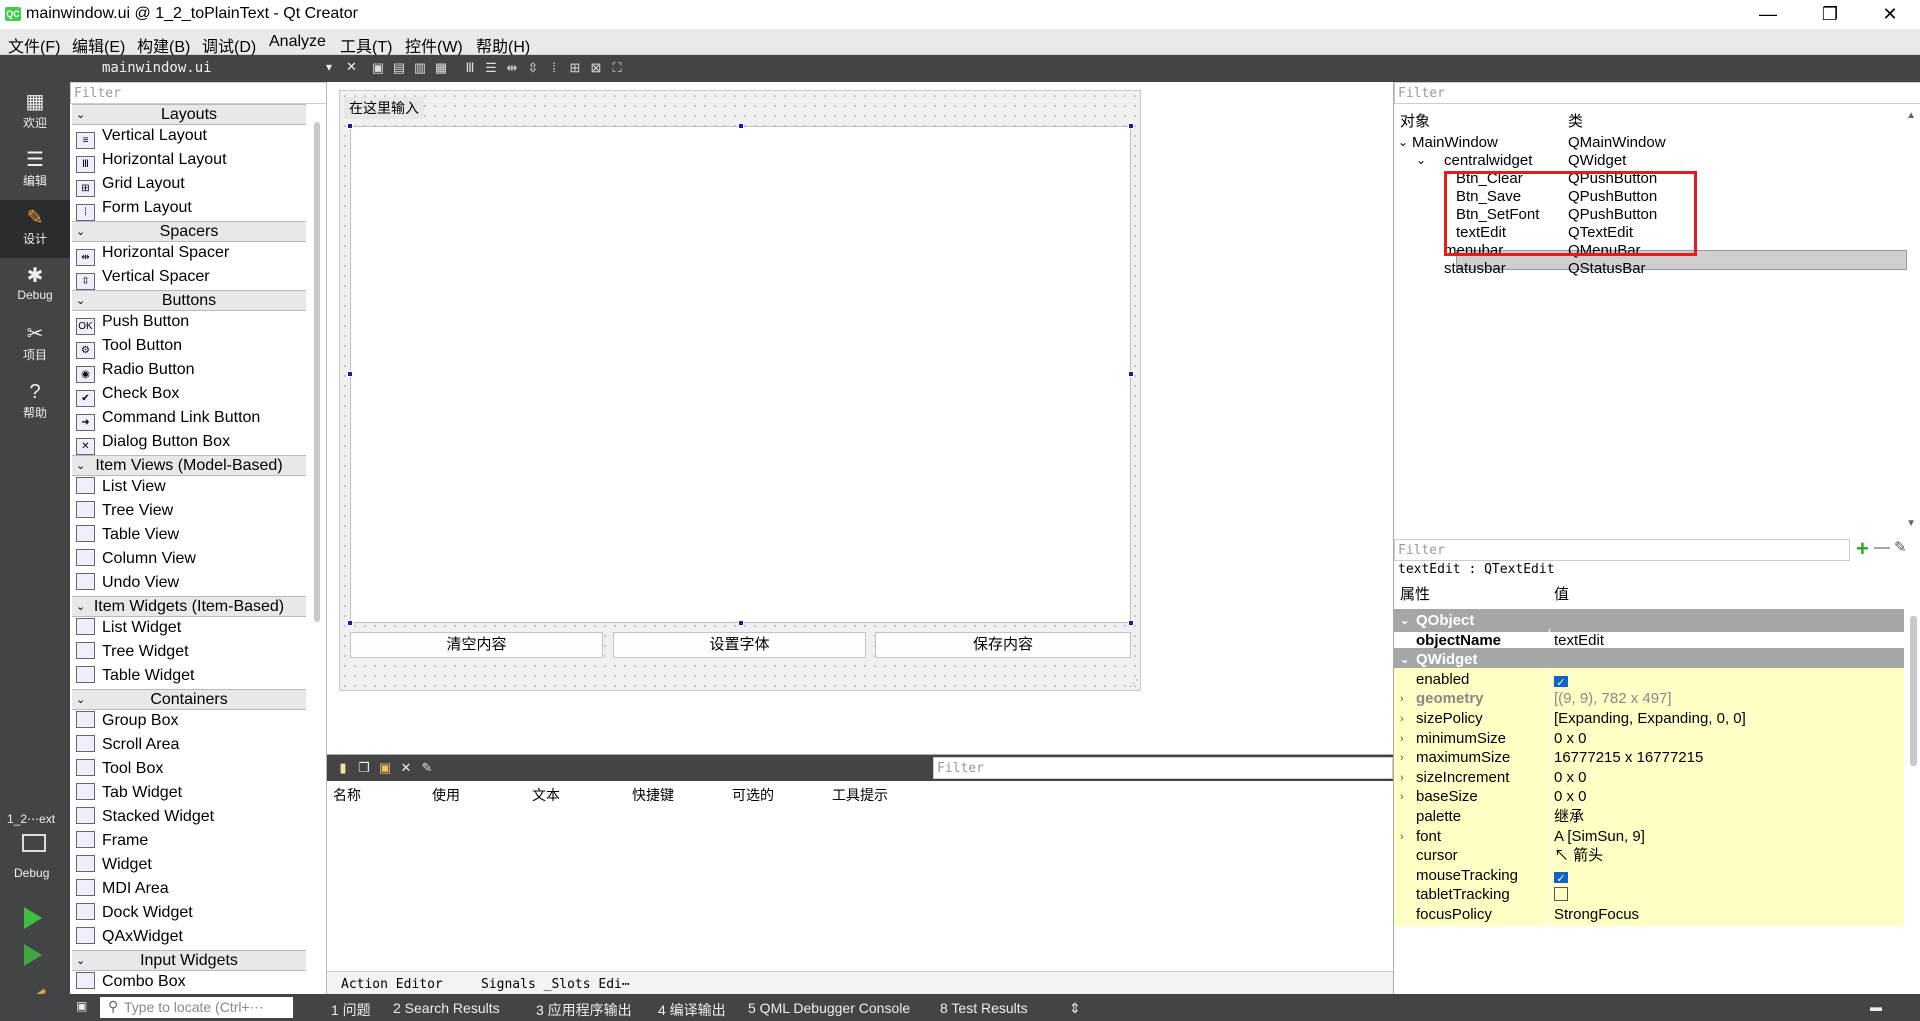 The width and height of the screenshot is (1920, 1021). I want to click on object-name: statusbar, so click(1475, 269).